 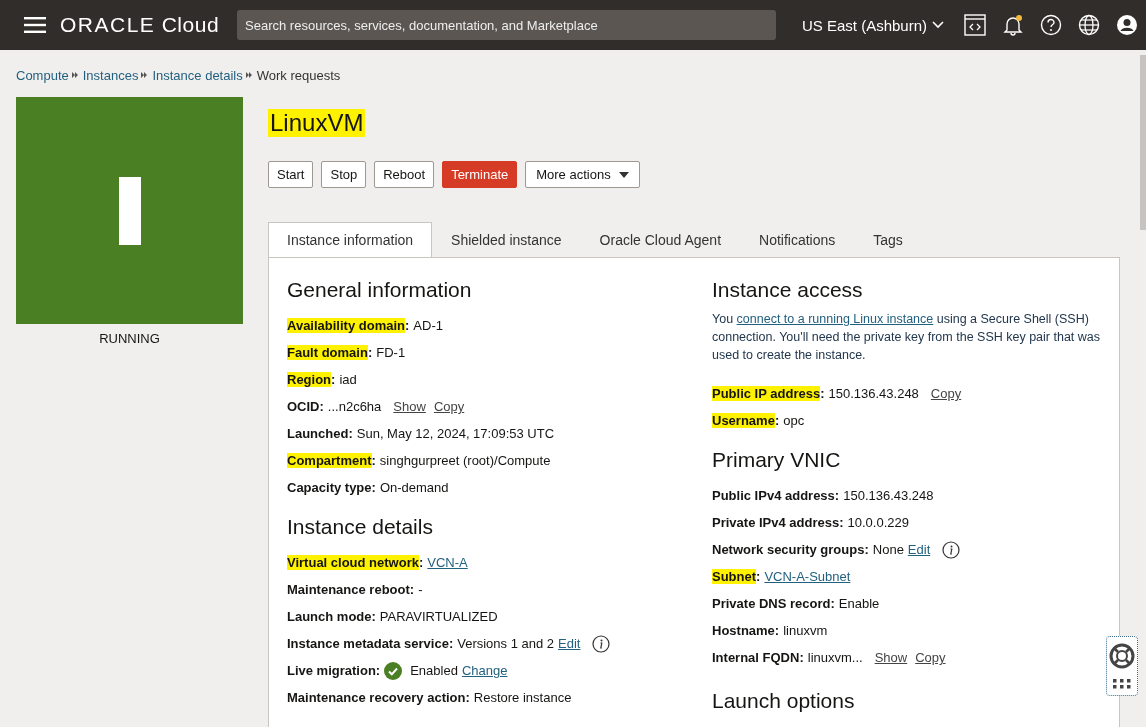 What do you see at coordinates (318, 433) in the screenshot?
I see `field-label: Launched` at bounding box center [318, 433].